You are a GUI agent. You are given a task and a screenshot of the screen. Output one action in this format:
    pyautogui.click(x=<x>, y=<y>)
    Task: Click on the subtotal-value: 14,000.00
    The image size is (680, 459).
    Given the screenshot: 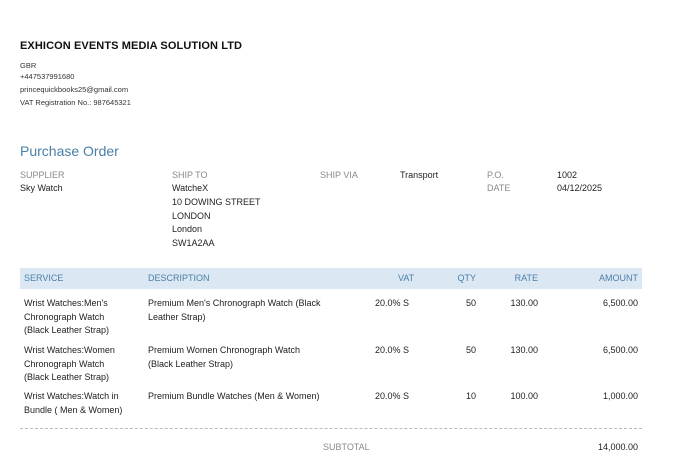 What is the action you would take?
    pyautogui.click(x=617, y=447)
    